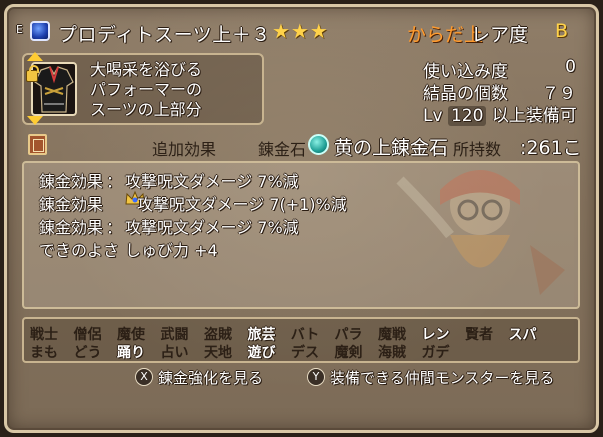  I want to click on item-description: 大喝采を浴びる パフォーマーの スーツの上部分, so click(146, 90).